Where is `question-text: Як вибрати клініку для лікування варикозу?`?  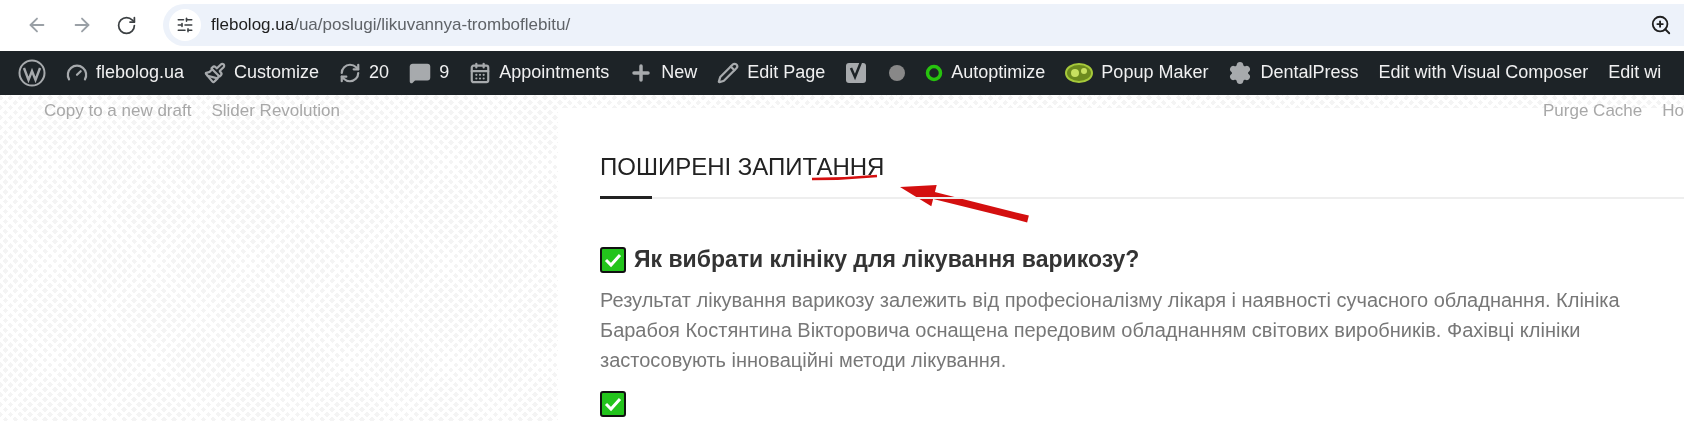
question-text: Як вибрати клініку для лікування варикозу? is located at coordinates (887, 259).